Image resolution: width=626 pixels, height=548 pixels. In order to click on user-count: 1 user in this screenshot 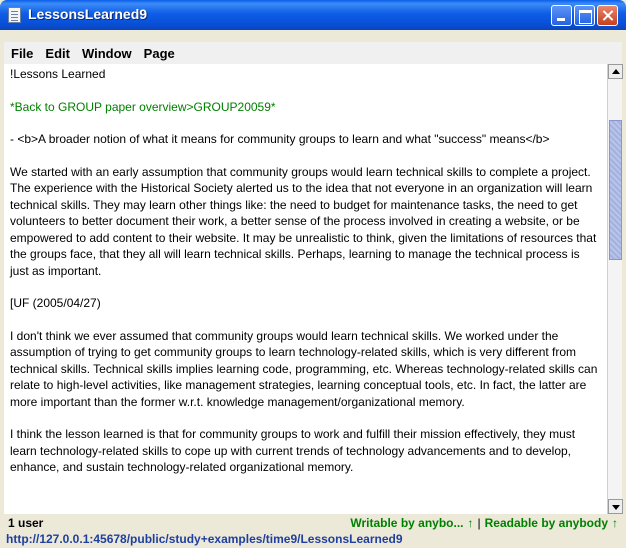, I will do `click(26, 523)`.